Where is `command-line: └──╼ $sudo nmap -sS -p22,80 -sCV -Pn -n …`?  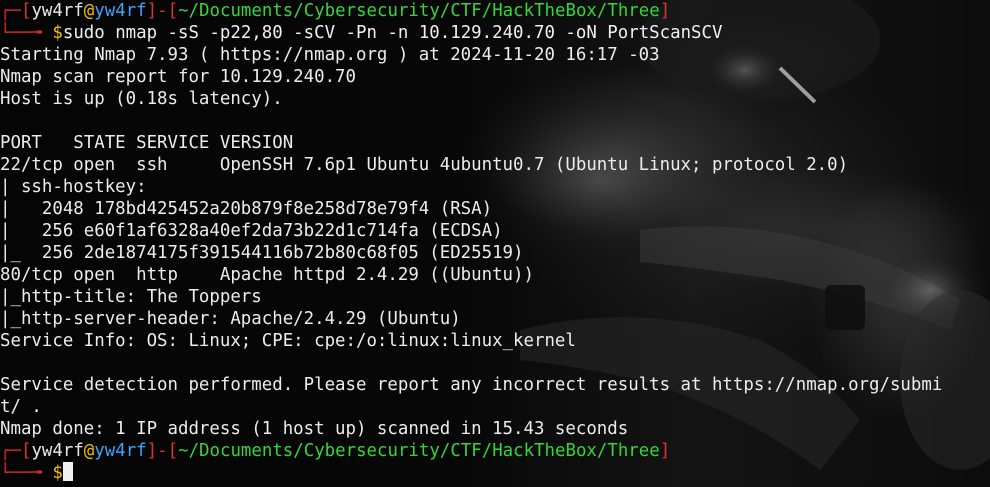 command-line: └──╼ $sudo nmap -sS -p22,80 -sCV -Pn -n … is located at coordinates (495, 33).